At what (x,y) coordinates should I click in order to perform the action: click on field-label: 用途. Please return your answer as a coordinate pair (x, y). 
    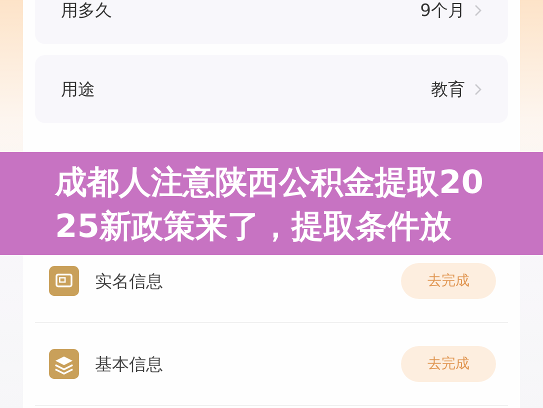
    Looking at the image, I should click on (78, 89).